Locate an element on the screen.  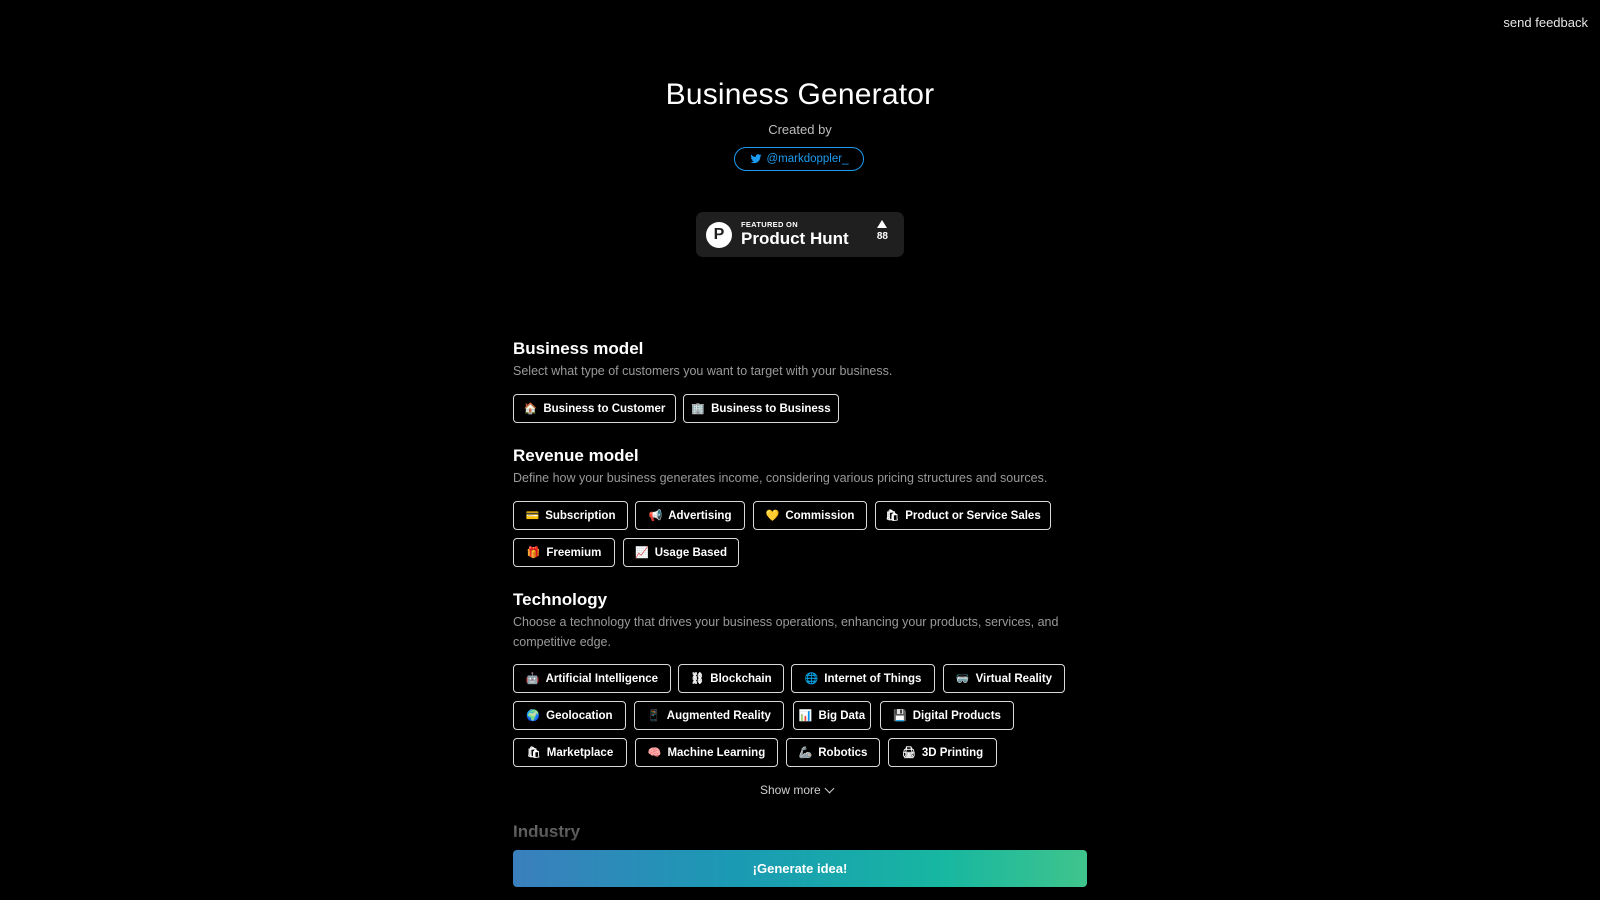
option-emoji-icon: ⛓ is located at coordinates (697, 679).